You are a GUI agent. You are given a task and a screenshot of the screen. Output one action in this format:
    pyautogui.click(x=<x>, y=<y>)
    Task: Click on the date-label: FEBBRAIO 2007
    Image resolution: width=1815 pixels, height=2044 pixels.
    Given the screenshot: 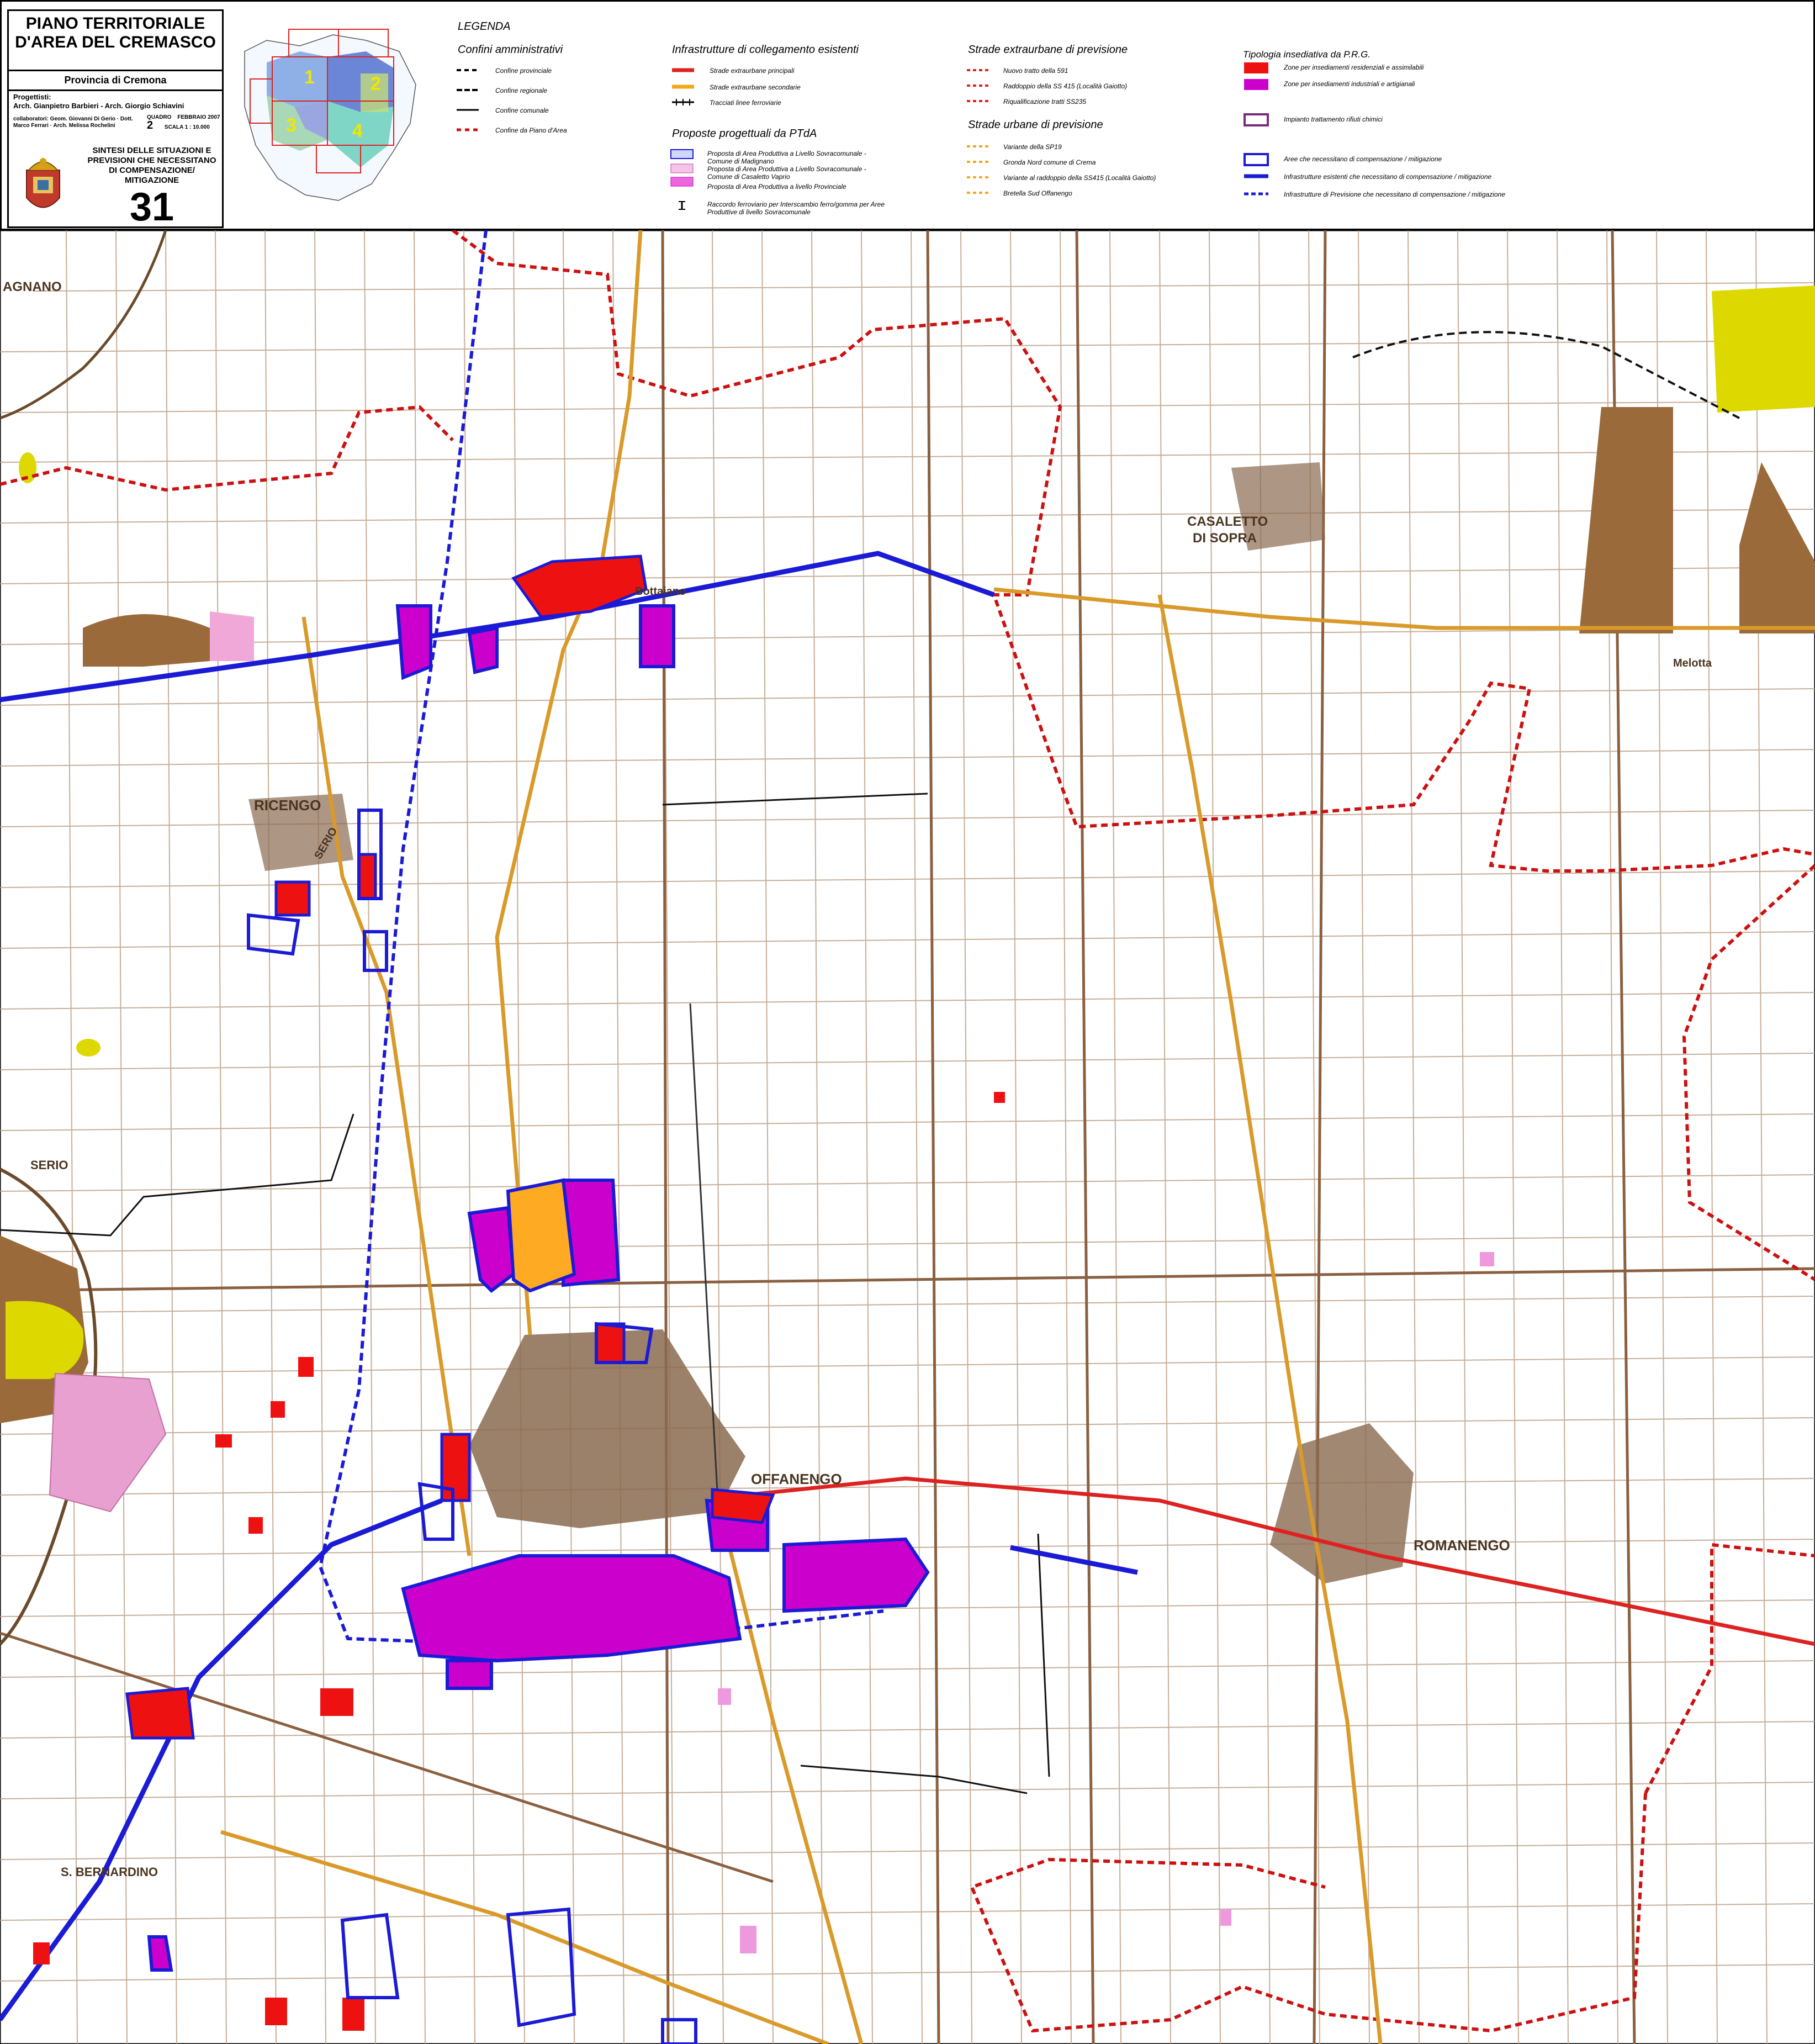 What is the action you would take?
    pyautogui.click(x=198, y=117)
    